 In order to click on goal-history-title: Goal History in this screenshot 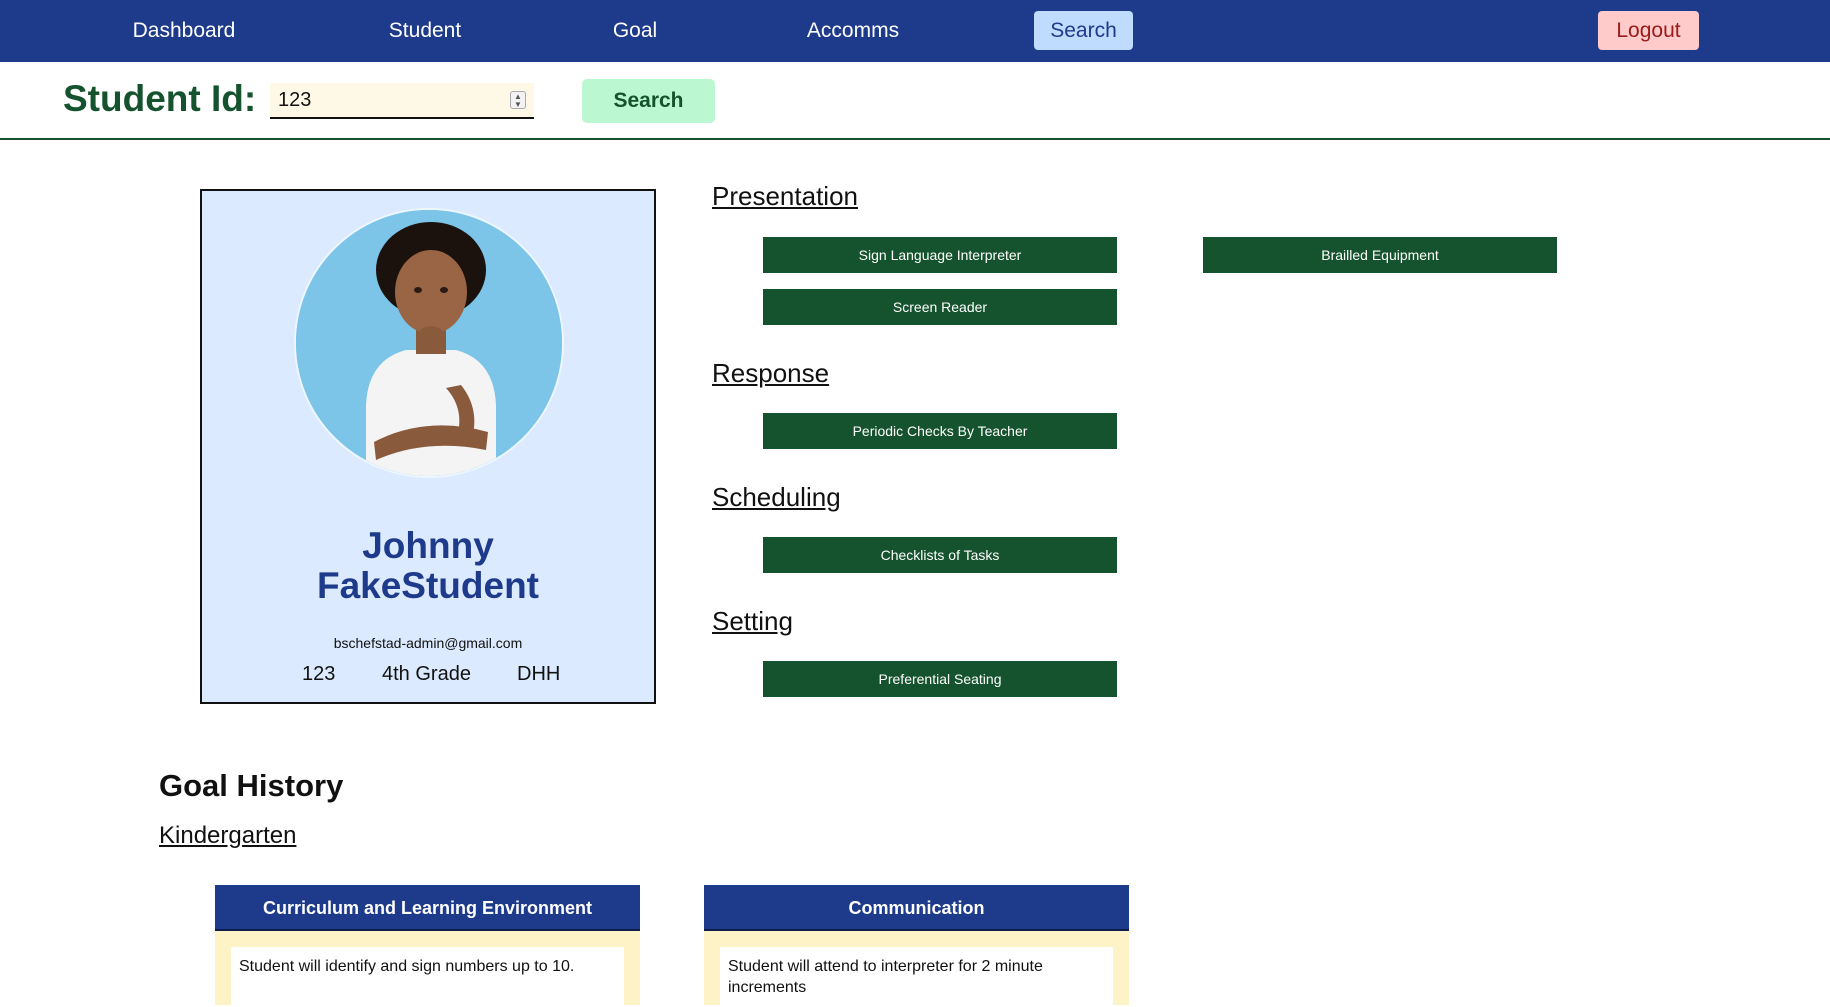, I will do `click(251, 785)`.